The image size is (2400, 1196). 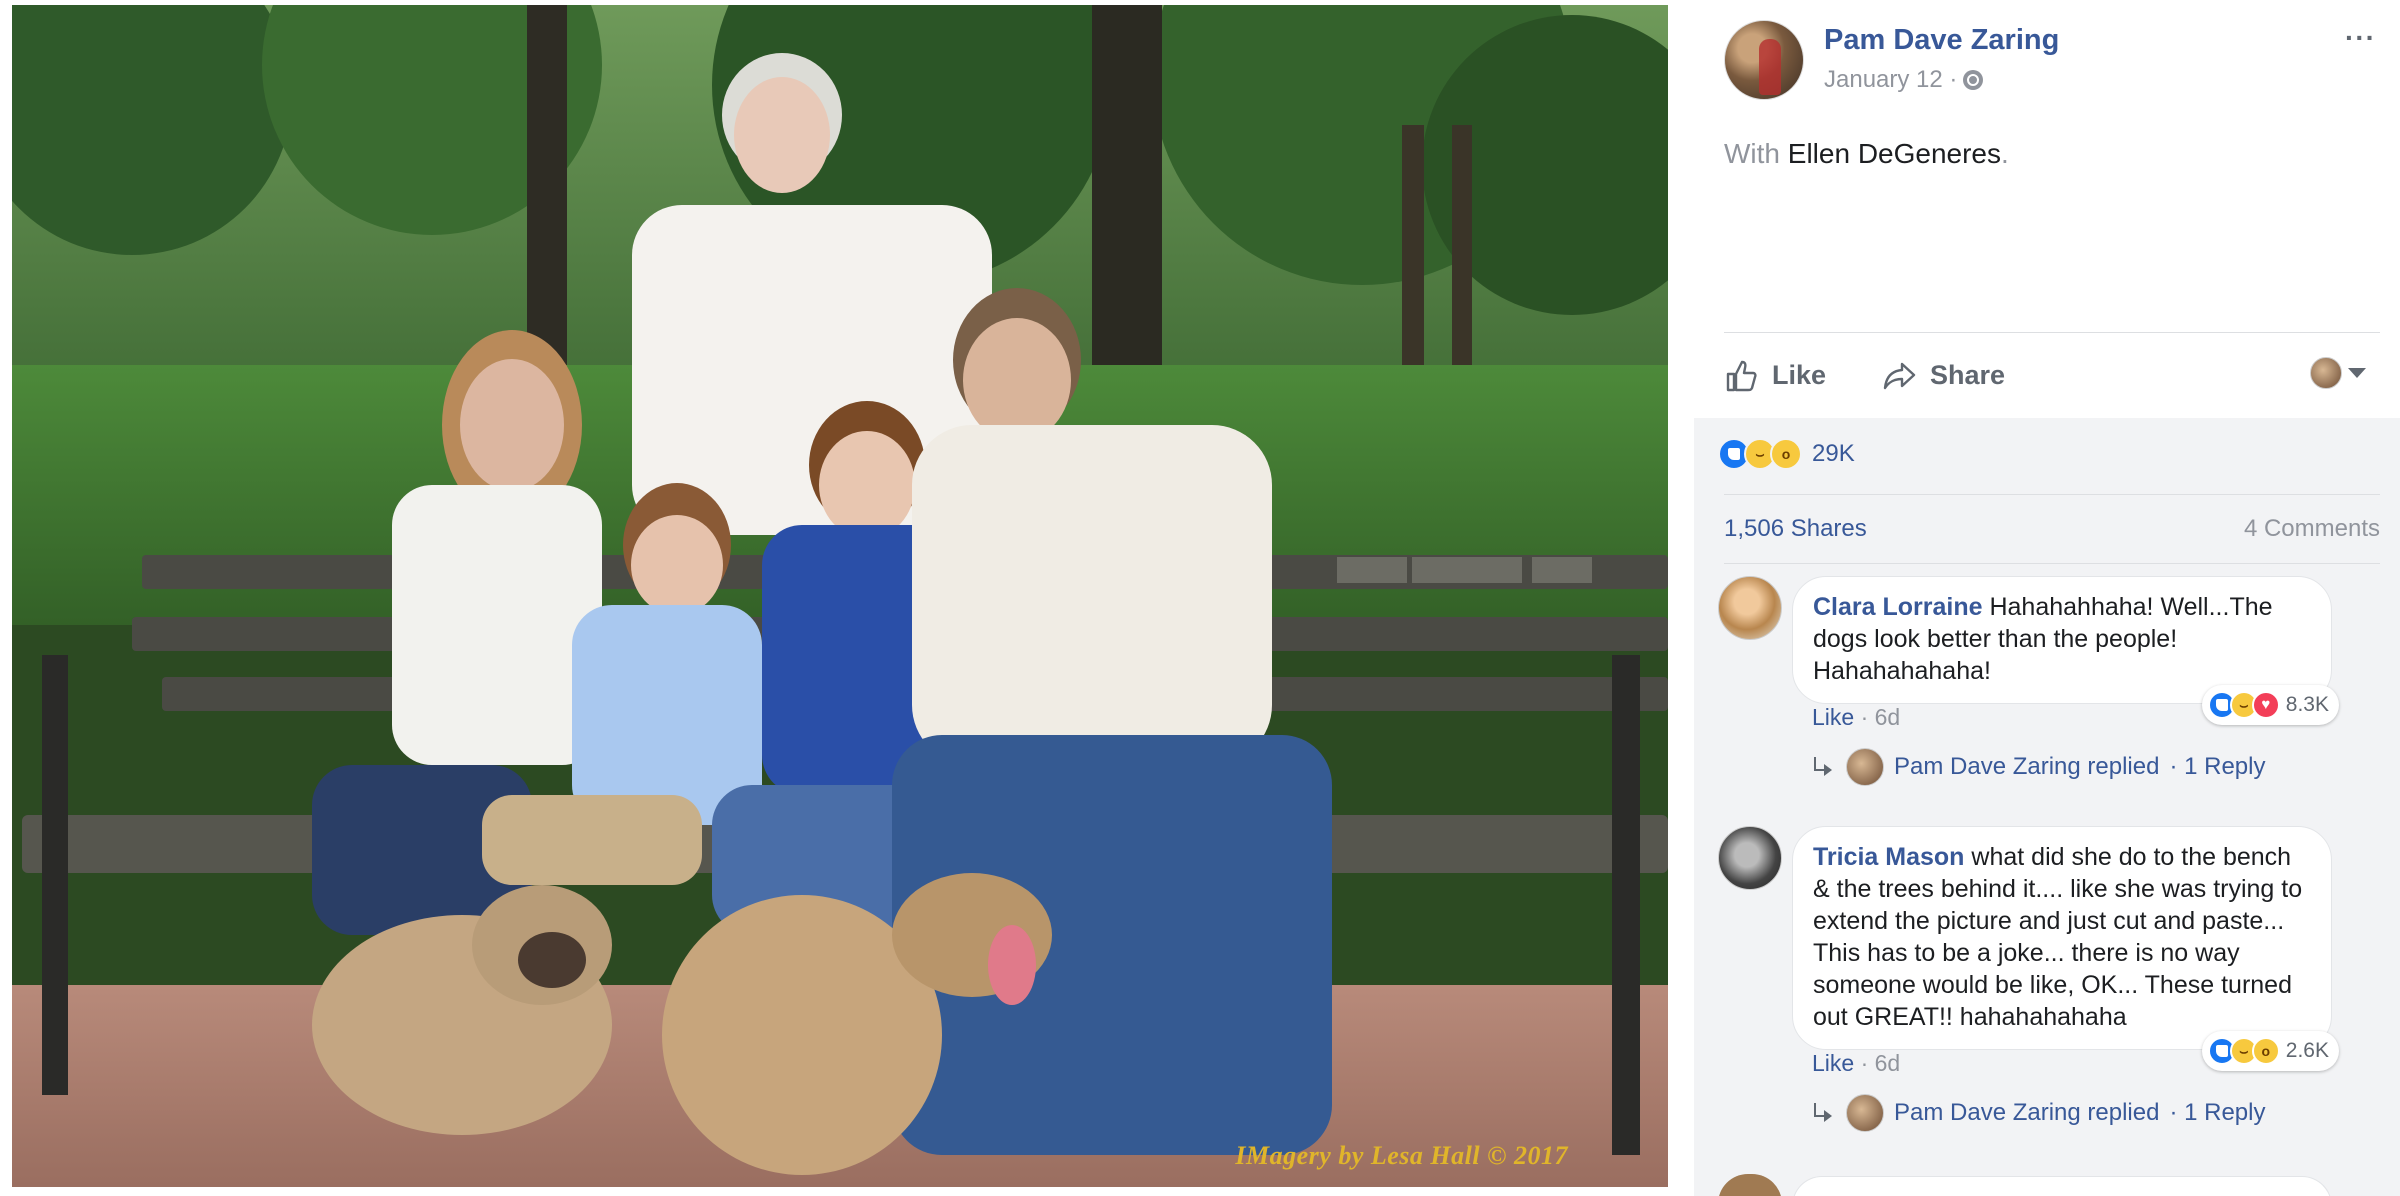 I want to click on reaction-audience-selector, so click(x=2338, y=373).